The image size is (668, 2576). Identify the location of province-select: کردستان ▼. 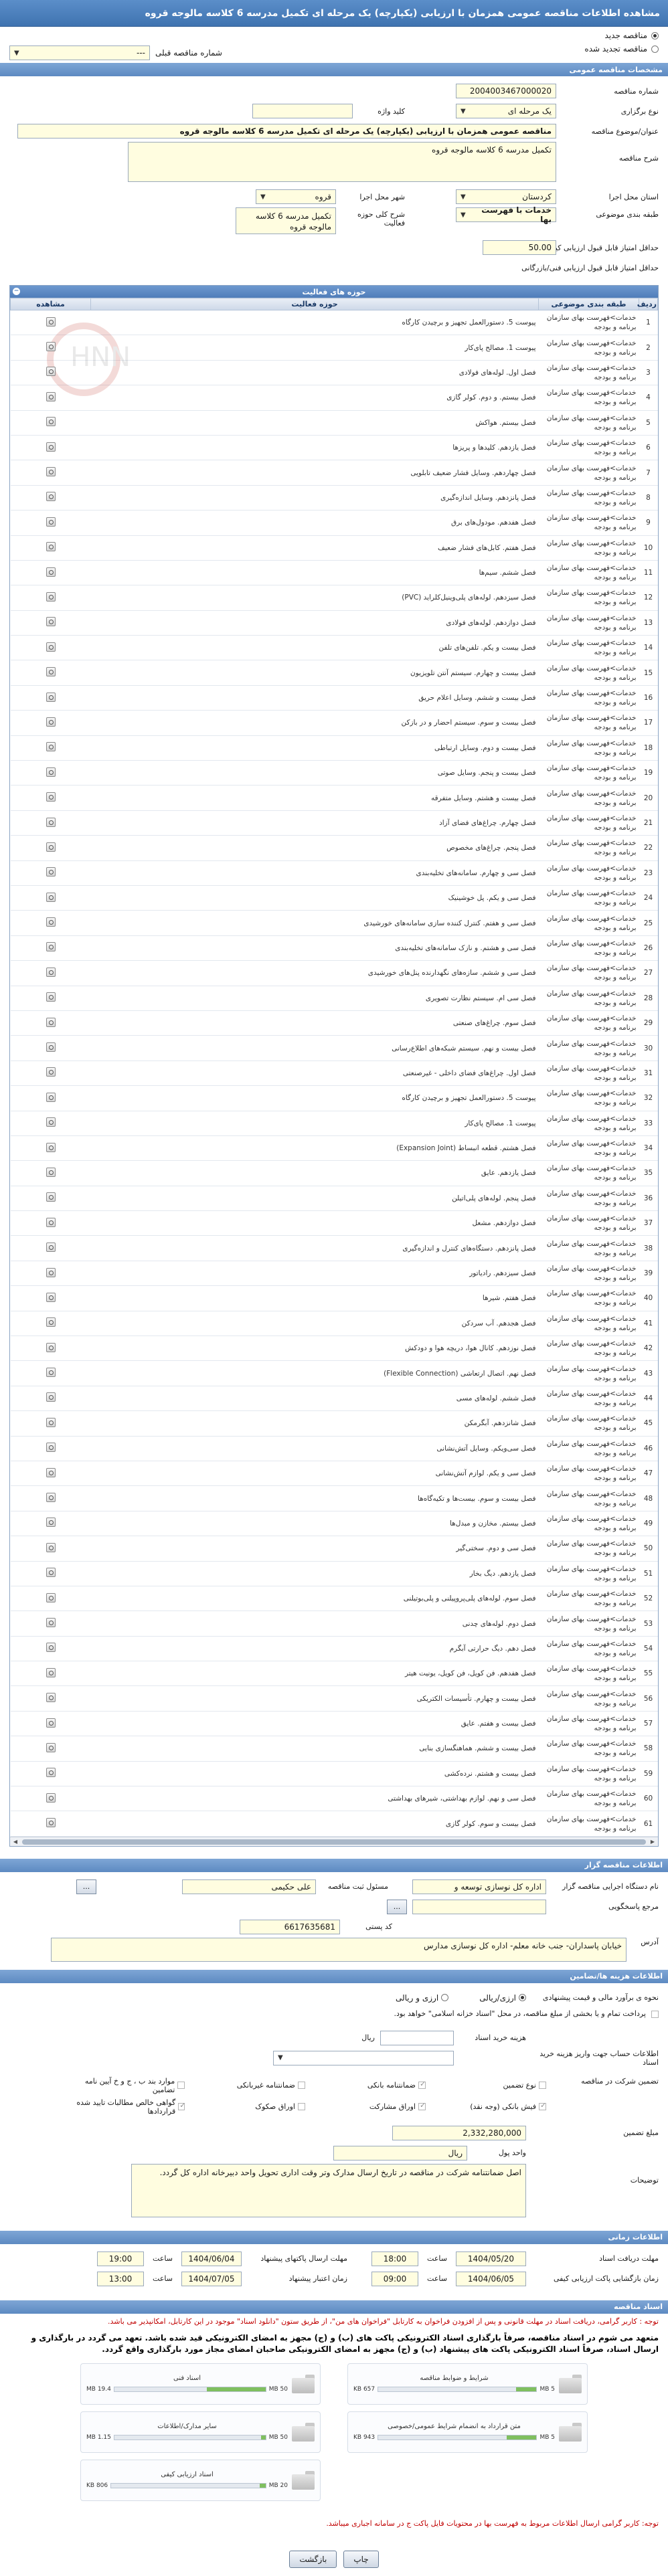
(506, 196).